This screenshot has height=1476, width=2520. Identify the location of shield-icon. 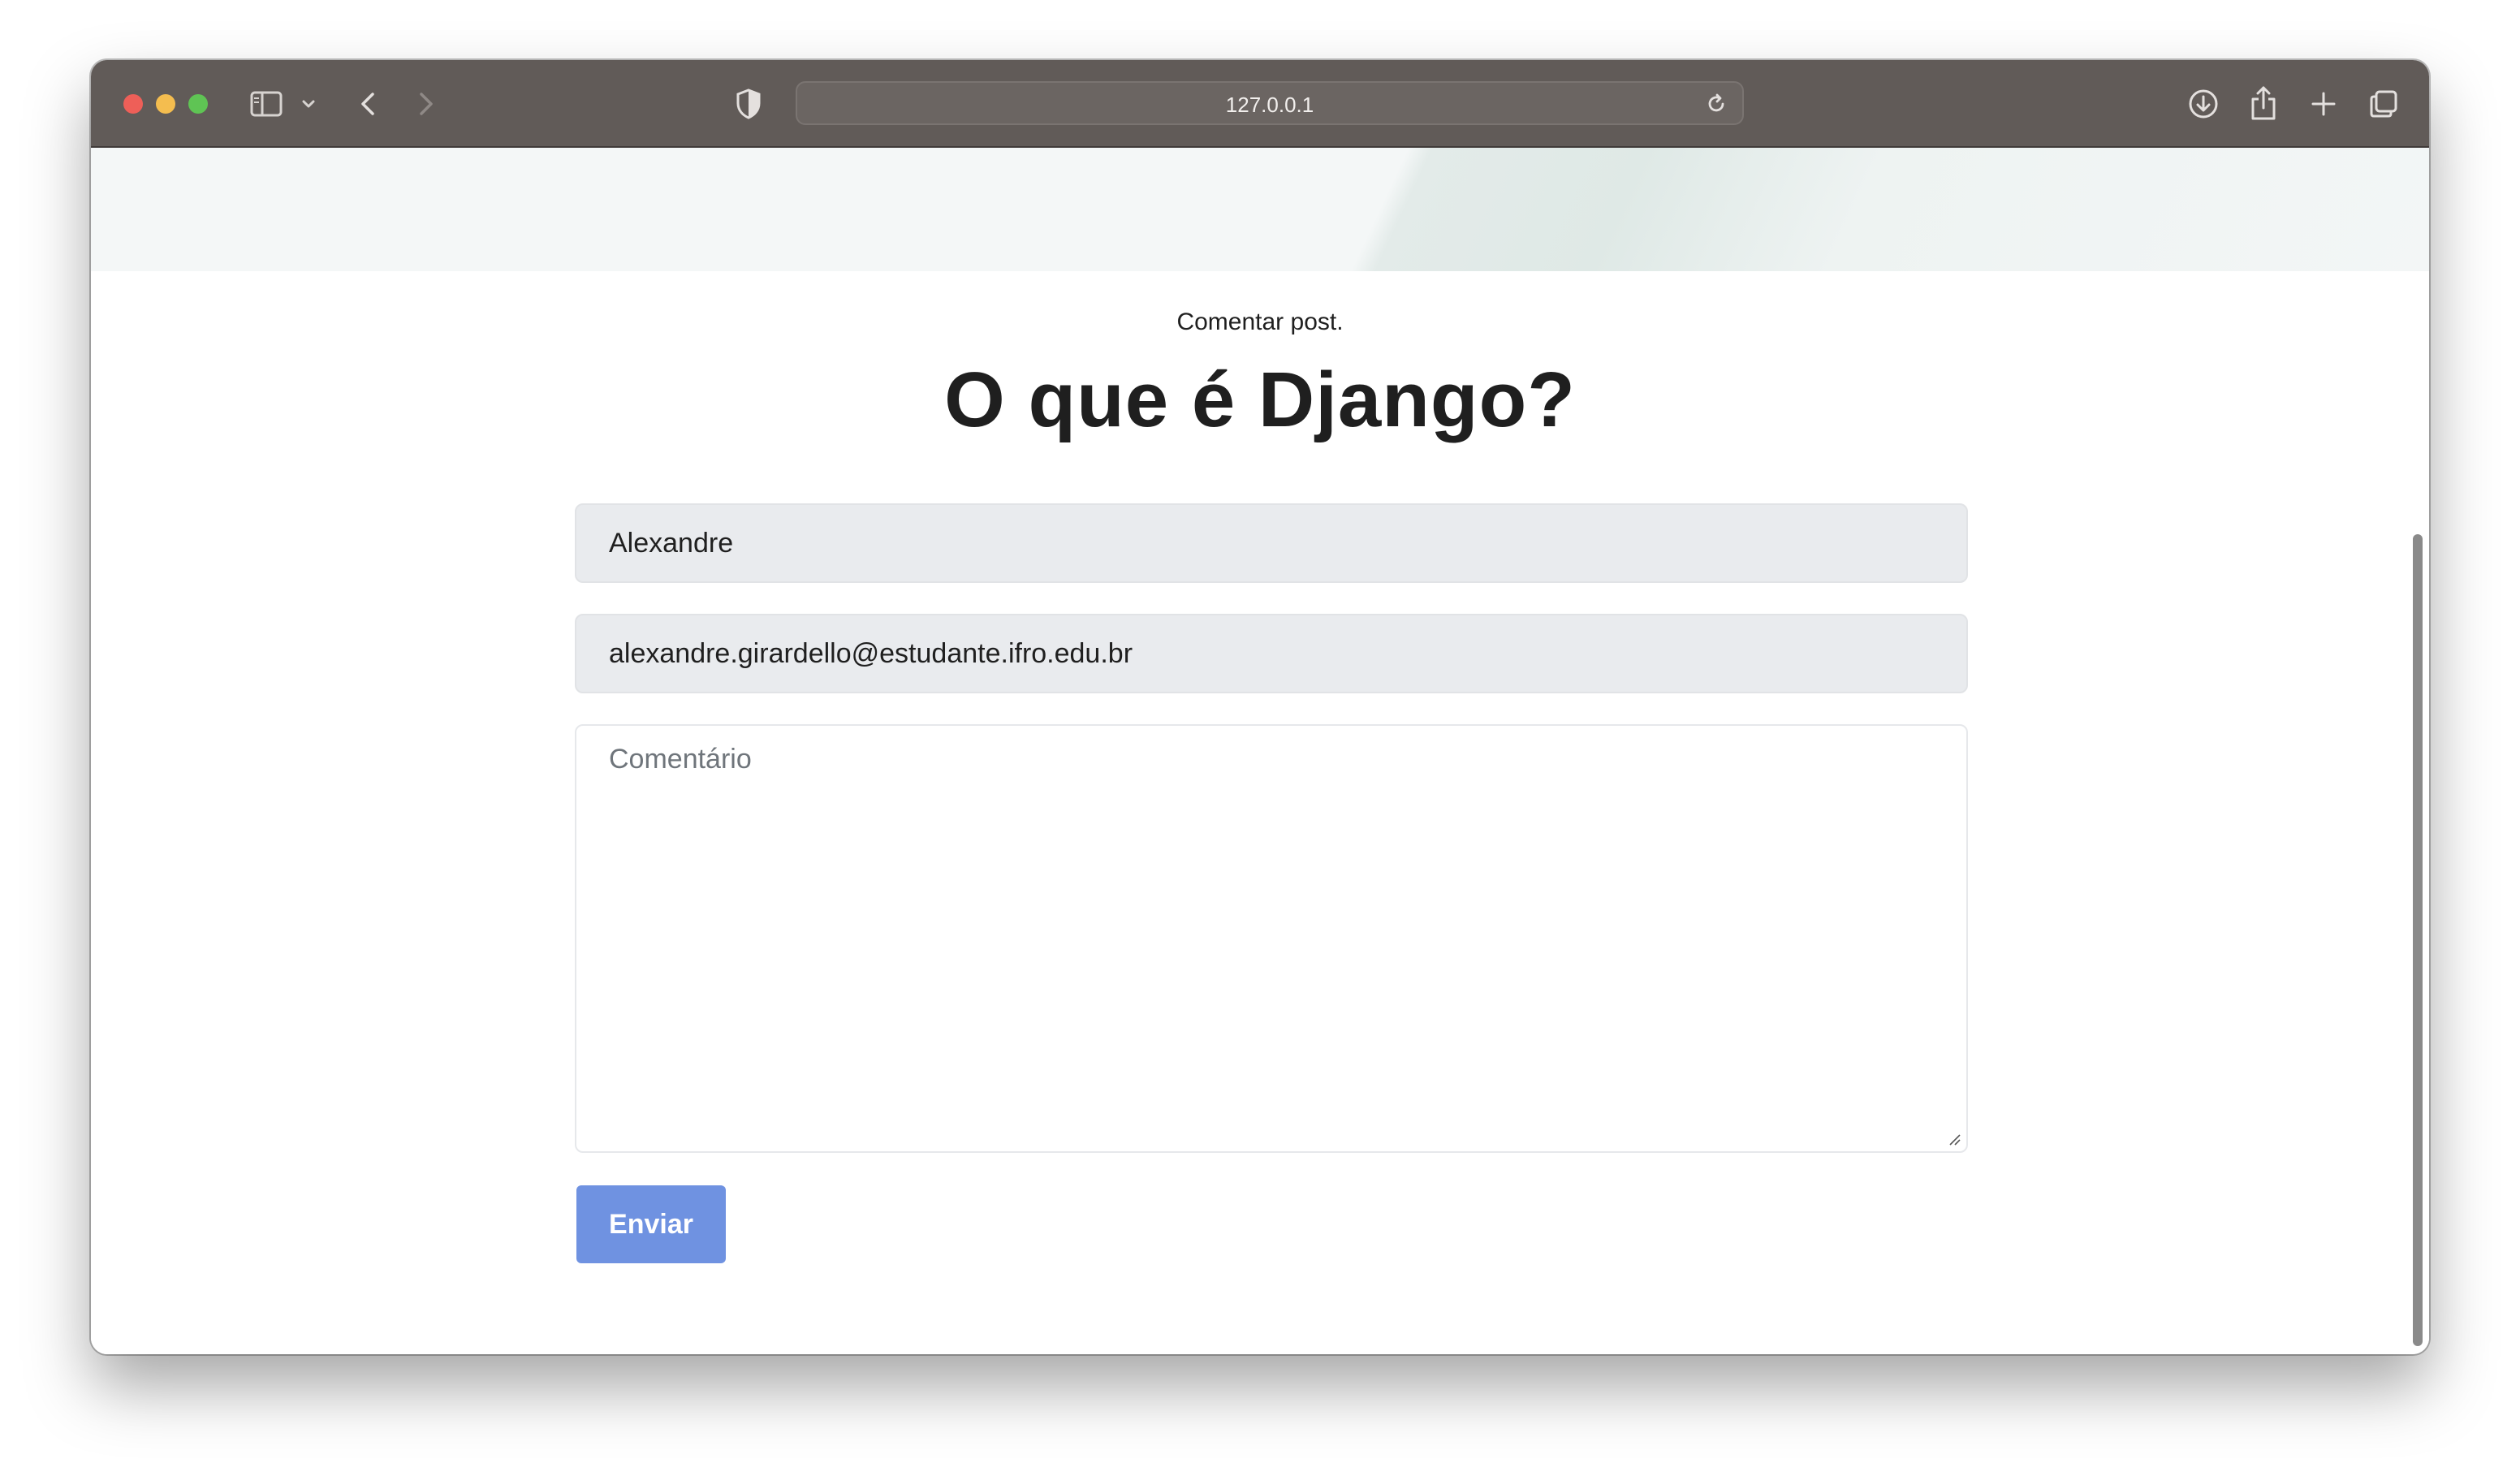
(749, 104).